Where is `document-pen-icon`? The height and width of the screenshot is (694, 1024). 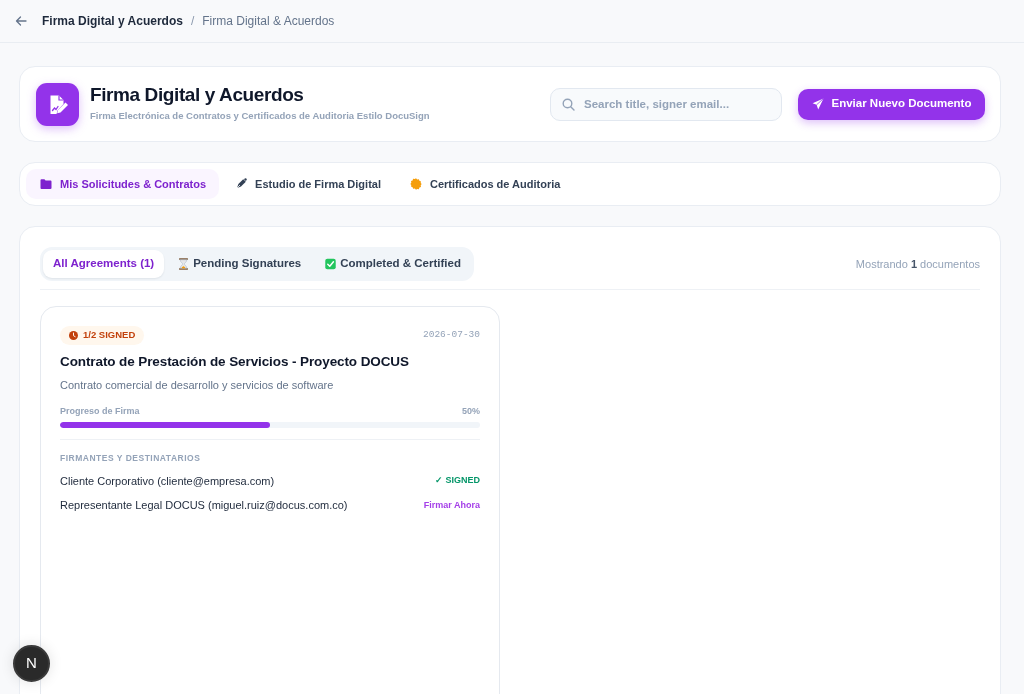
document-pen-icon is located at coordinates (57, 104).